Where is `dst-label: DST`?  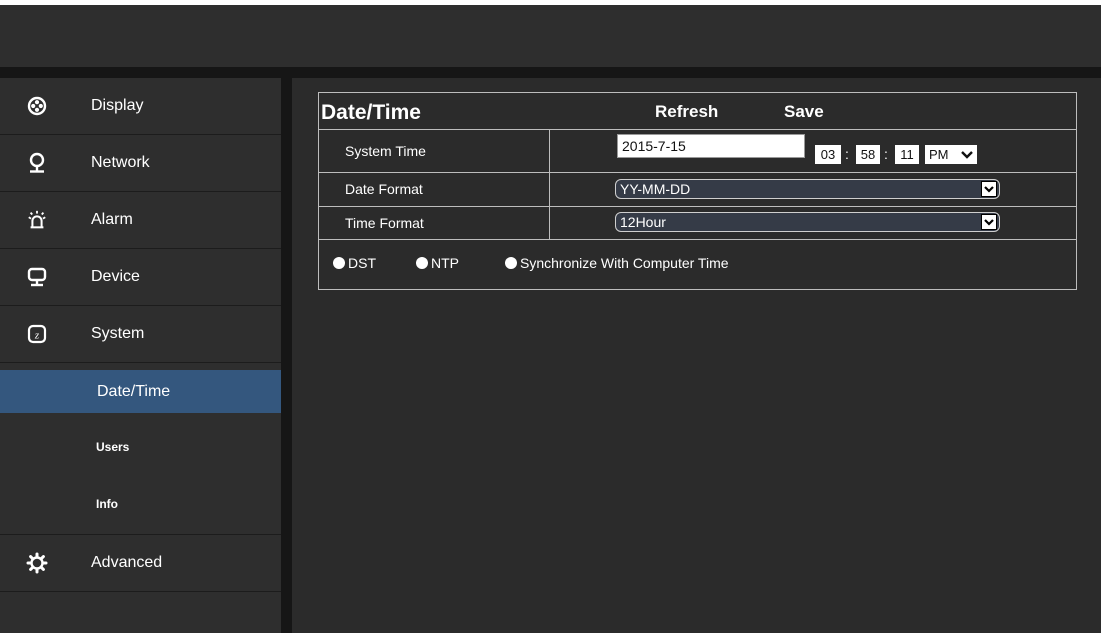
dst-label: DST is located at coordinates (362, 263).